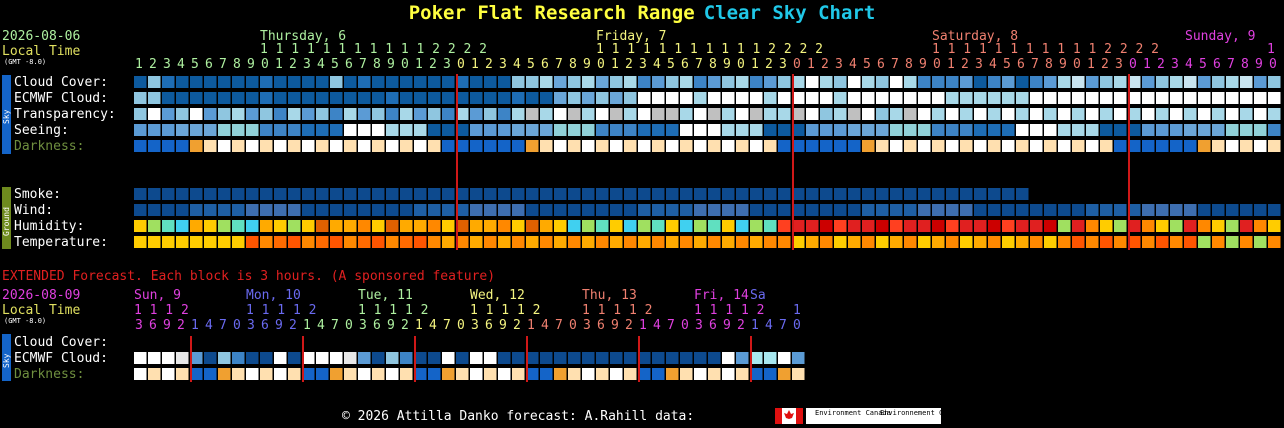 This screenshot has height=428, width=1284. Describe the element at coordinates (1063, 64) in the screenshot. I see `hour-digit: 9` at that location.